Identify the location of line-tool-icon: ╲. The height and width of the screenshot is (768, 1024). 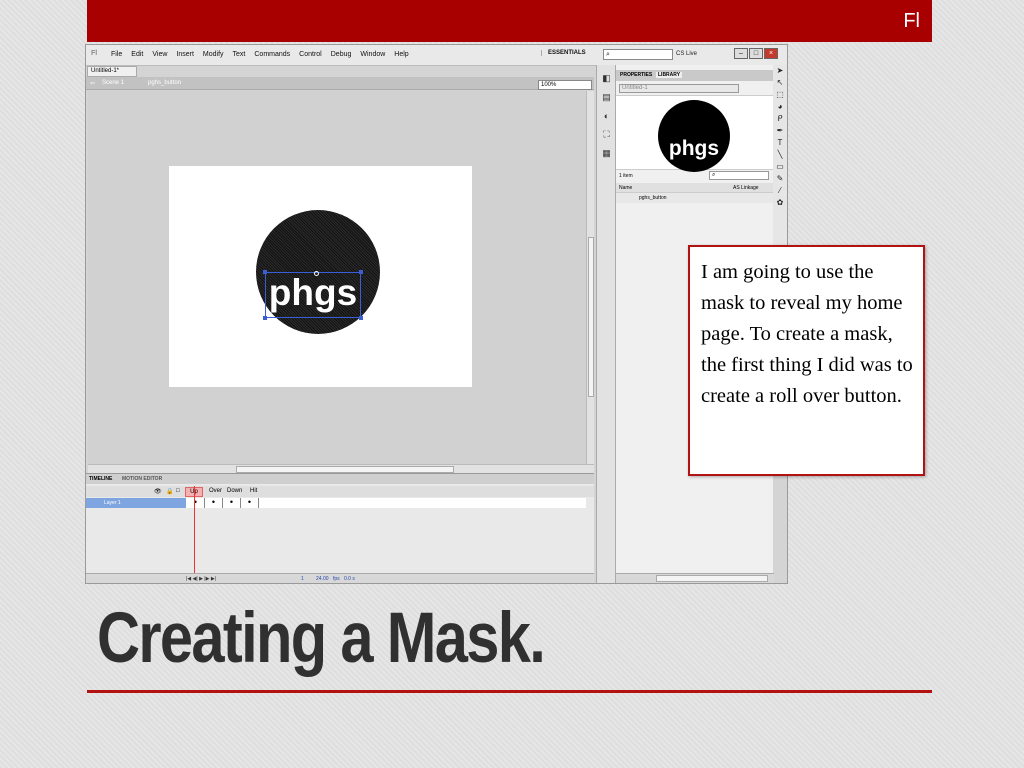
(780, 155).